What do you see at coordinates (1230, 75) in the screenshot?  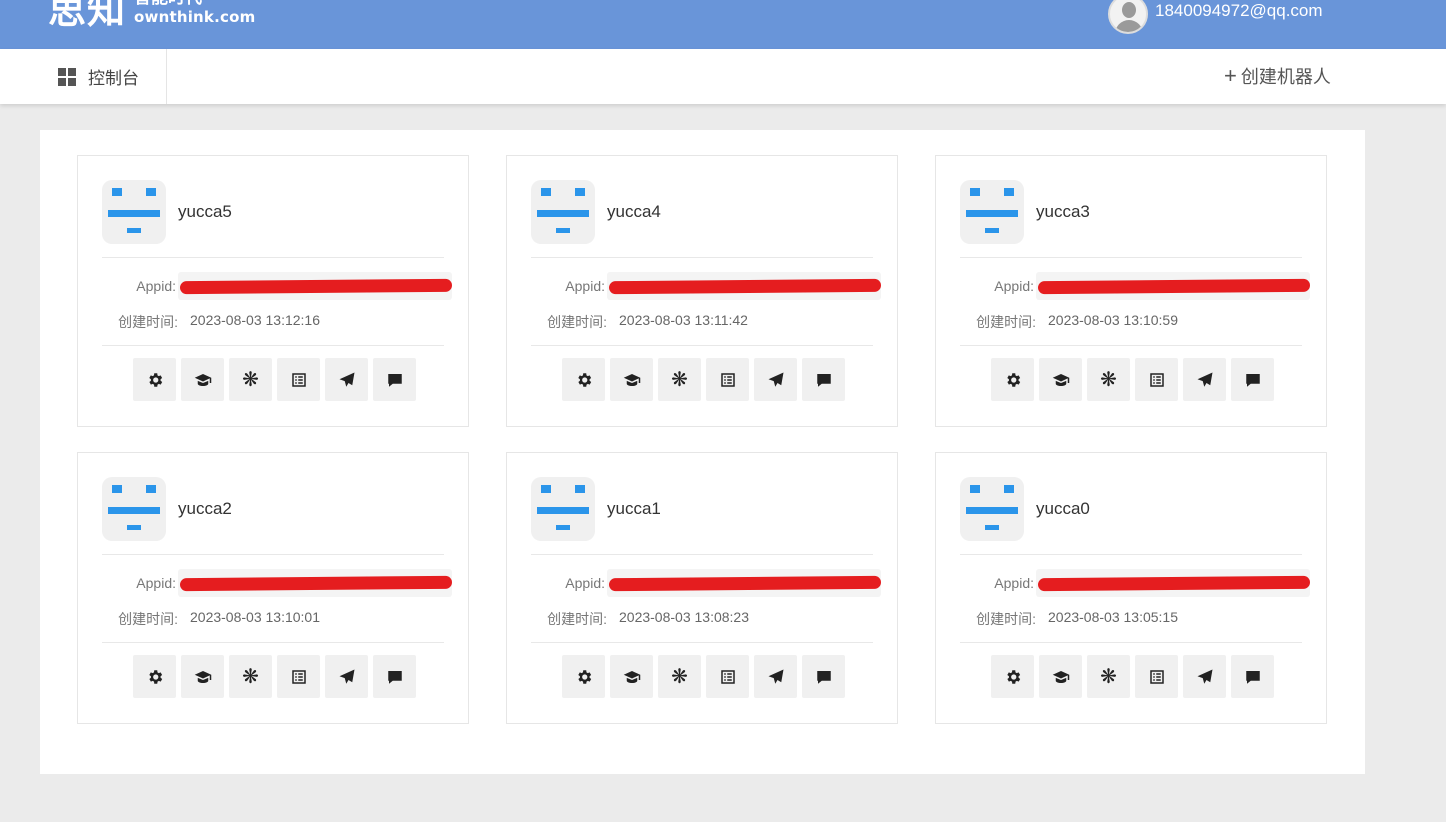 I see `plus-icon: +` at bounding box center [1230, 75].